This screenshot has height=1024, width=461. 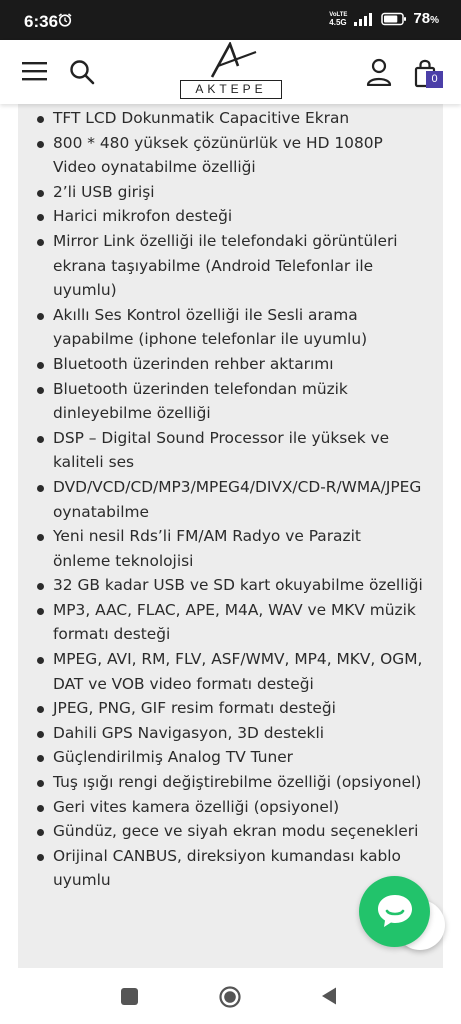 I want to click on feature-list-item: Harici mikrofon desteği, so click(x=230, y=216).